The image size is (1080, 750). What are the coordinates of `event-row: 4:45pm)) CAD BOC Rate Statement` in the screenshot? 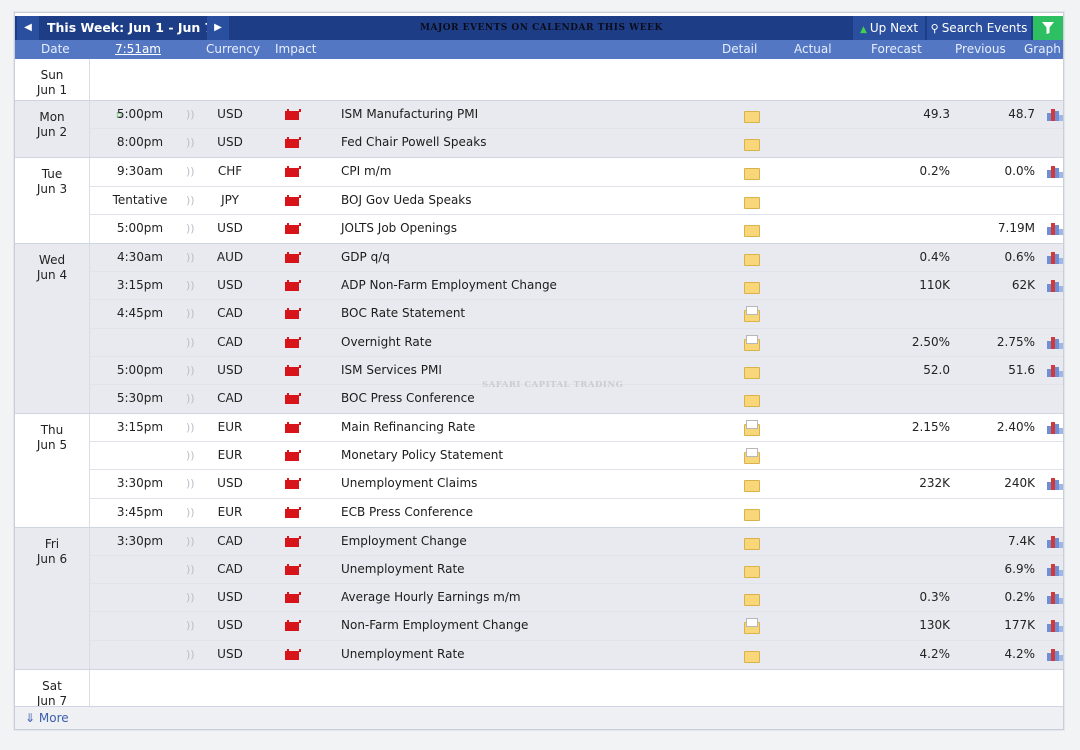 It's located at (576, 314).